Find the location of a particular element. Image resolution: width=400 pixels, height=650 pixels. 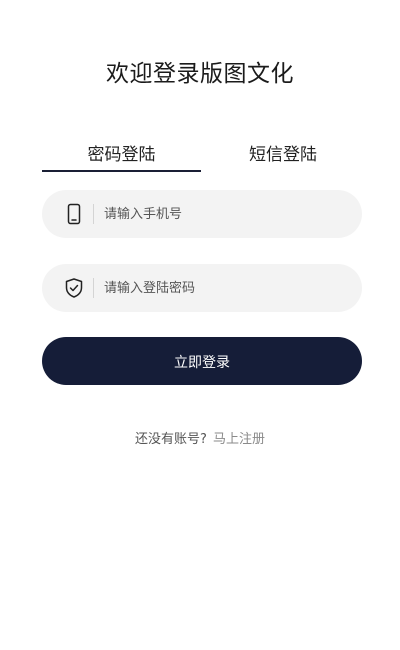

register-link: 马上注册 is located at coordinates (239, 439).